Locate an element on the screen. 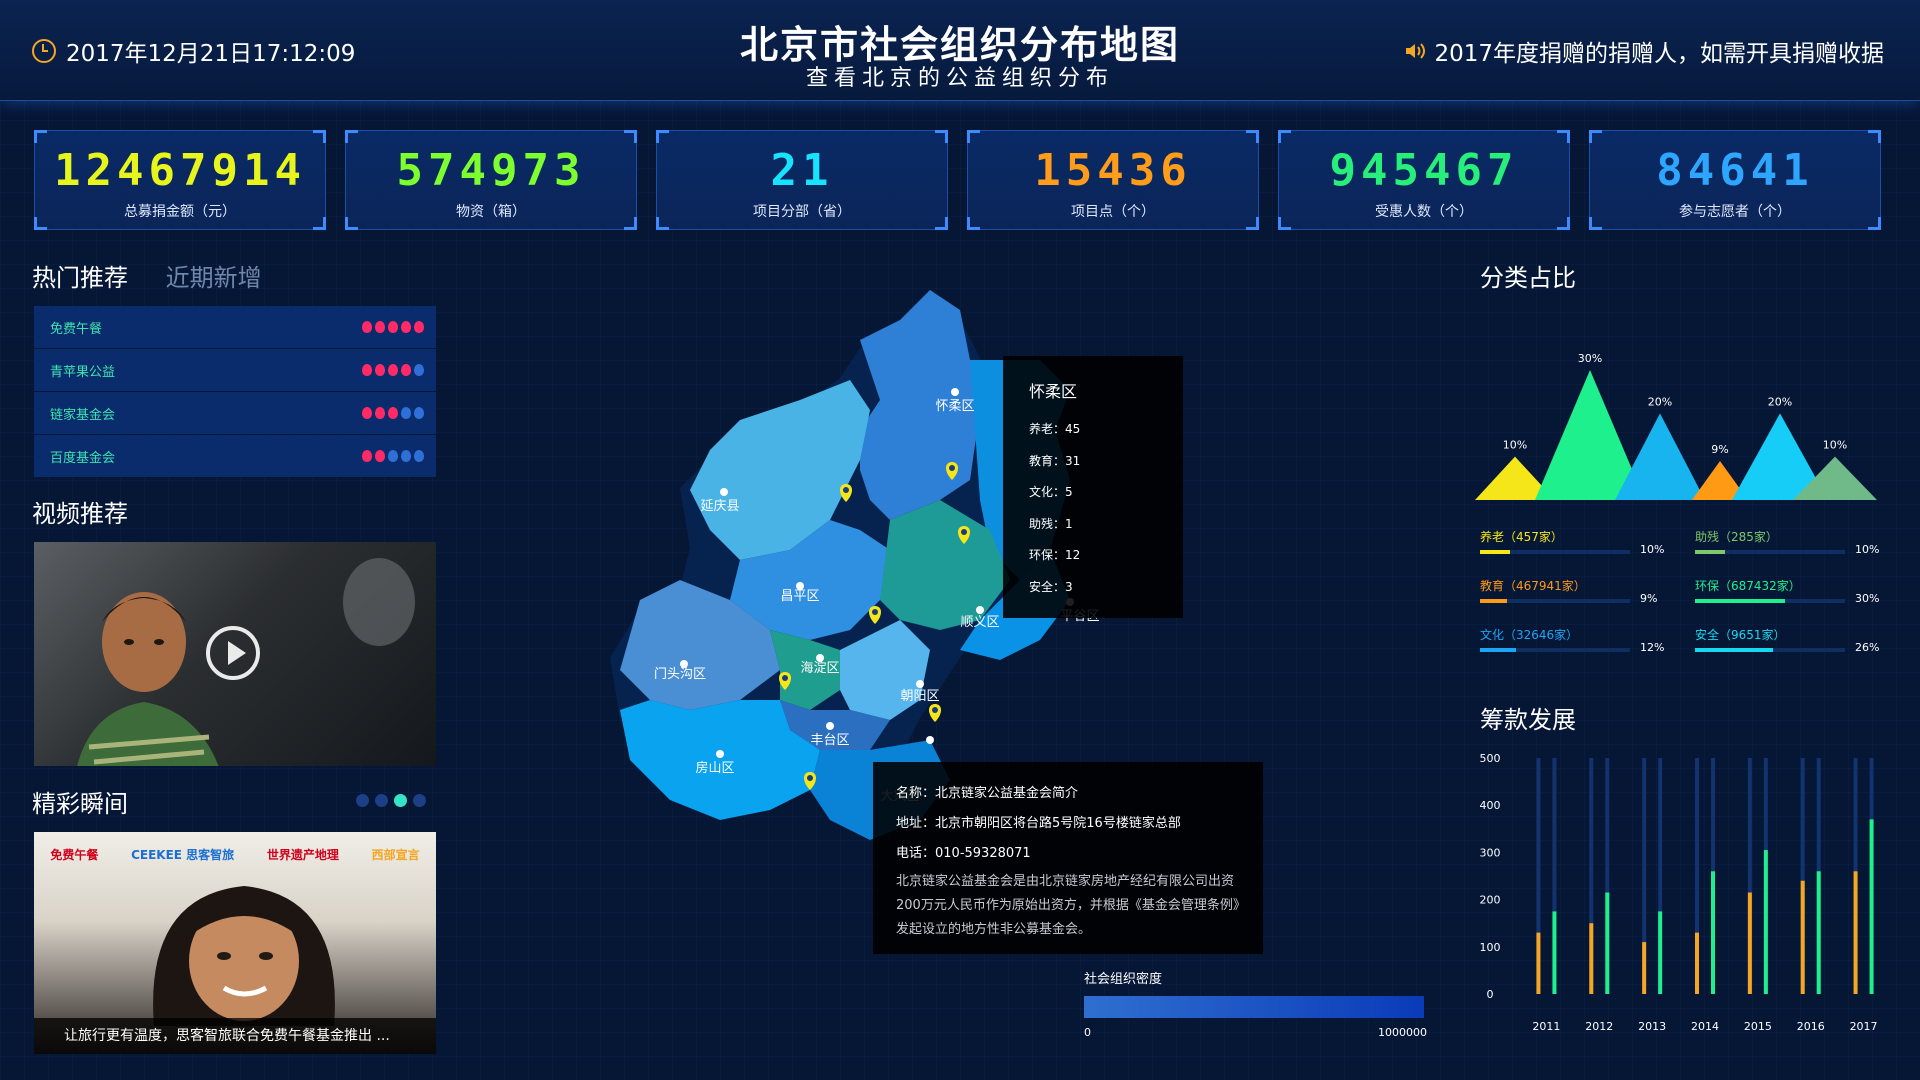  district-label: 丰台区 is located at coordinates (829, 739).